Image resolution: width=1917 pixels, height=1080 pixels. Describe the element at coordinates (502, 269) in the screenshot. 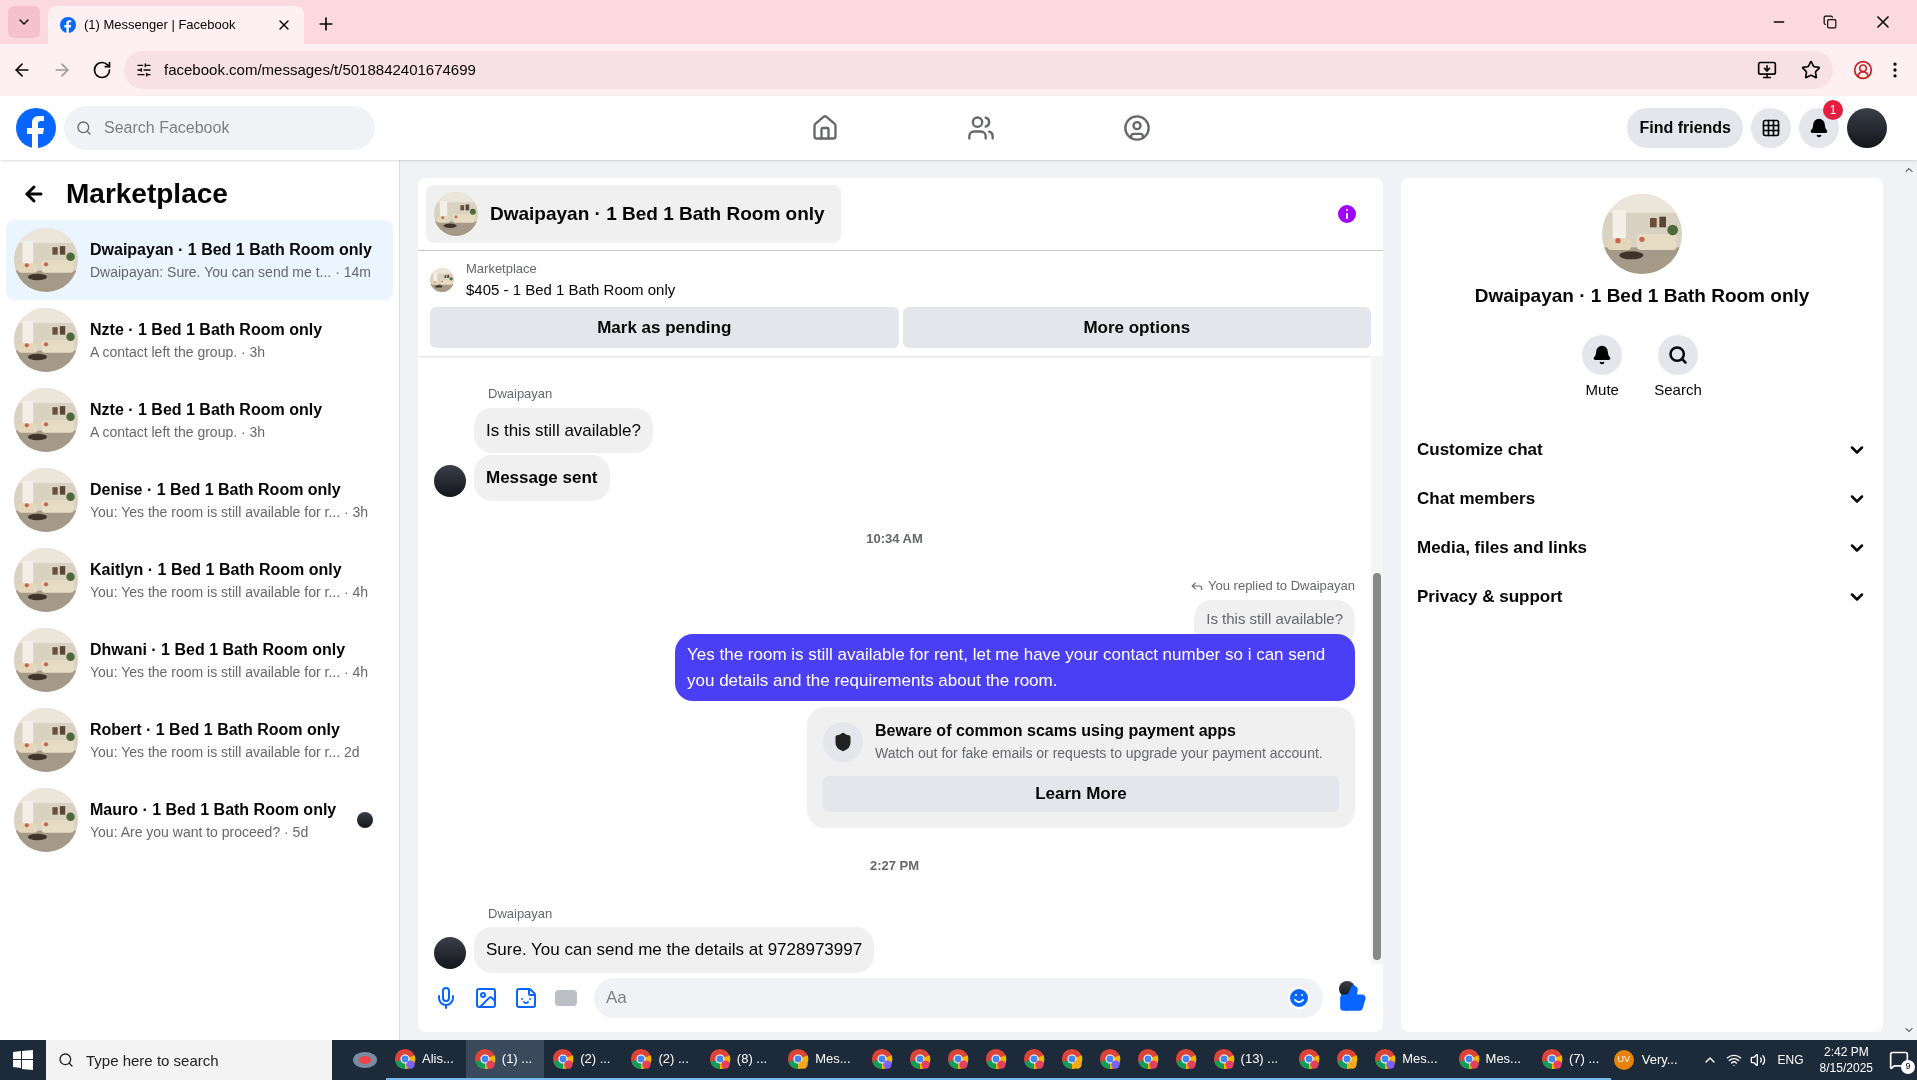

I see `listing-label: Marketplace` at that location.